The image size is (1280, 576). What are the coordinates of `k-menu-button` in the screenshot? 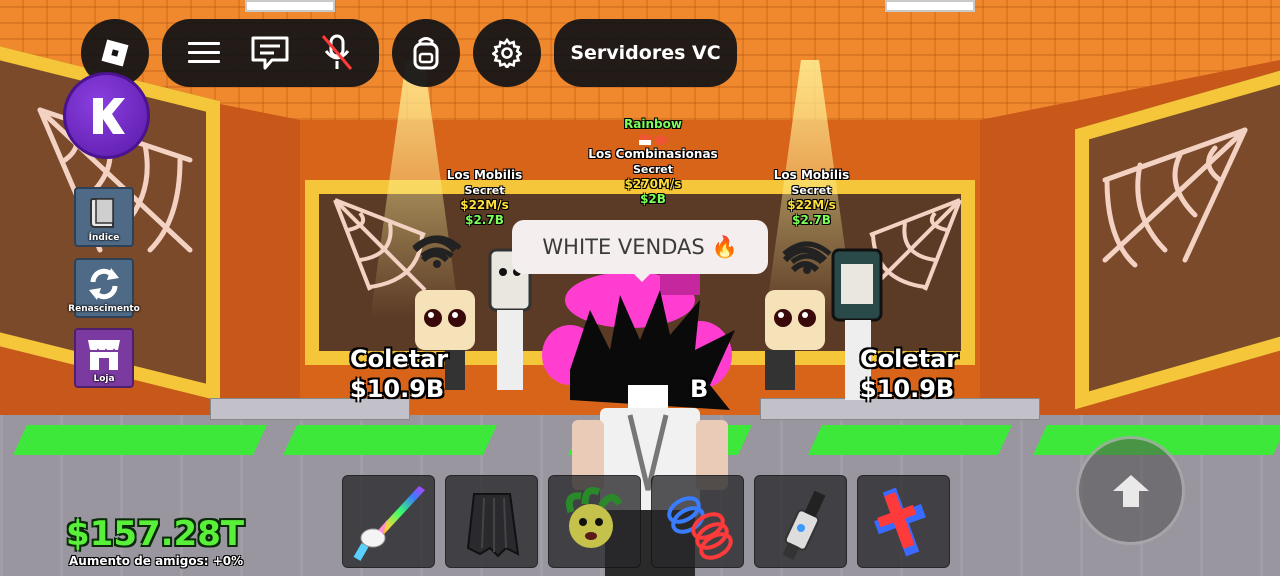 It's located at (106, 115).